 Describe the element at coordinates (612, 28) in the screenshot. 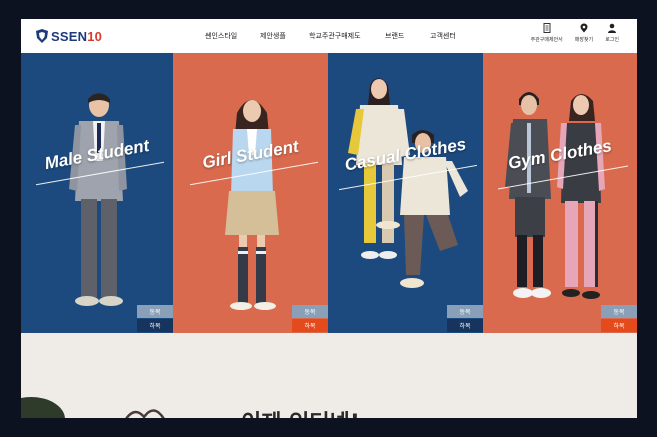

I see `person-icon` at that location.